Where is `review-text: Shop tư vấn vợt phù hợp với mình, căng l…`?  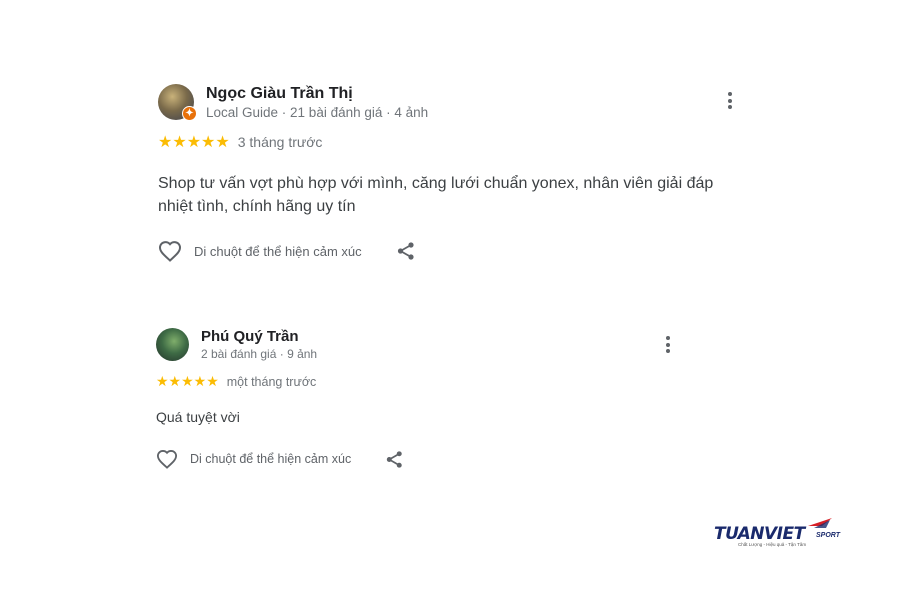 review-text: Shop tư vấn vợt phù hợp với mình, căng l… is located at coordinates (448, 195).